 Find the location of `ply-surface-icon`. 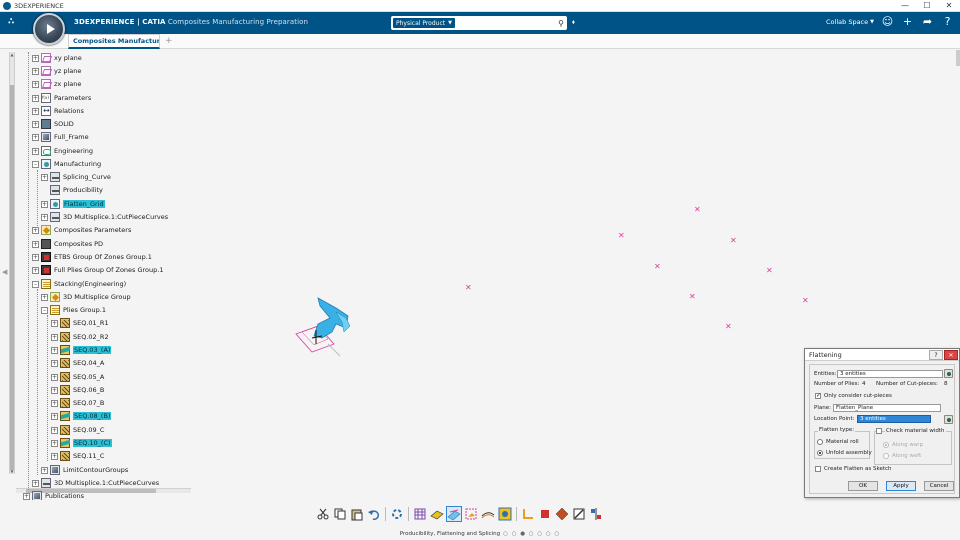

ply-surface-icon is located at coordinates (488, 514).